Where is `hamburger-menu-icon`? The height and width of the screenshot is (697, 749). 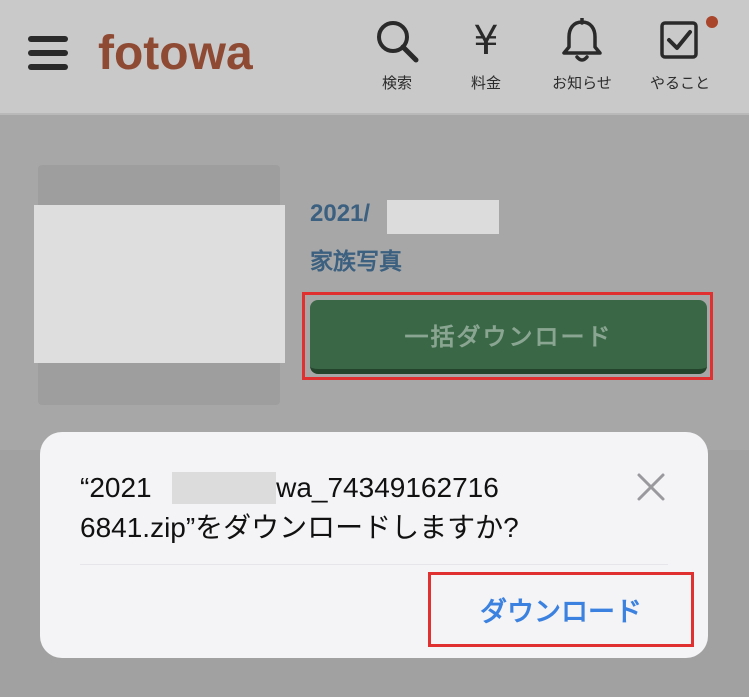 hamburger-menu-icon is located at coordinates (48, 53).